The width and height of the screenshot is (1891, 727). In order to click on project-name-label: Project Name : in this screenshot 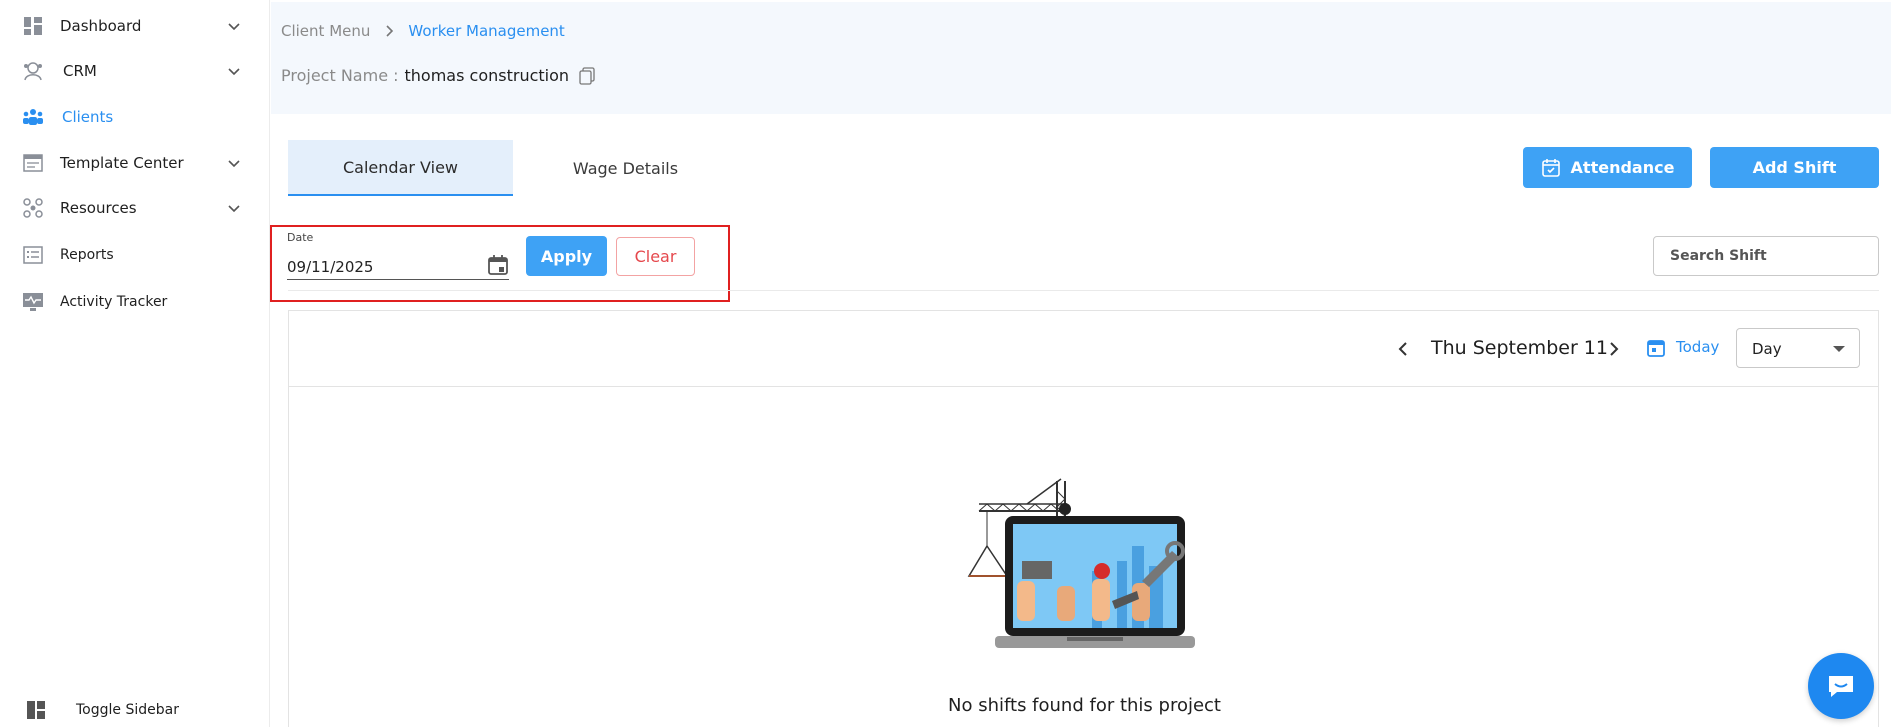, I will do `click(340, 75)`.